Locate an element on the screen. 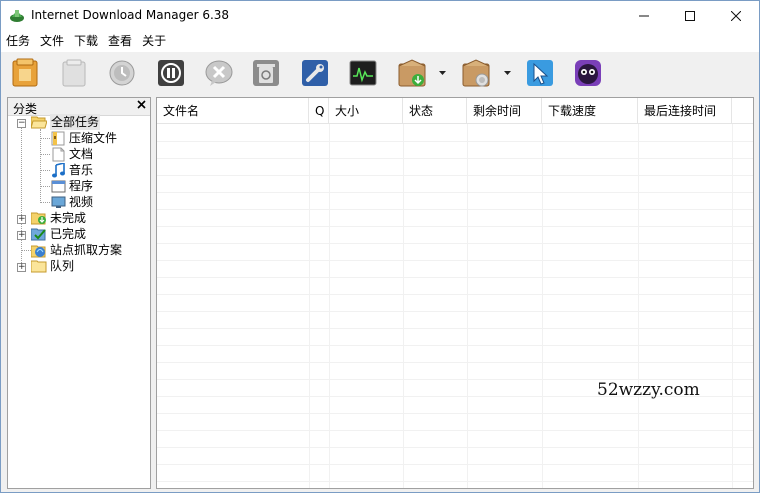  options-button is located at coordinates (315, 73).